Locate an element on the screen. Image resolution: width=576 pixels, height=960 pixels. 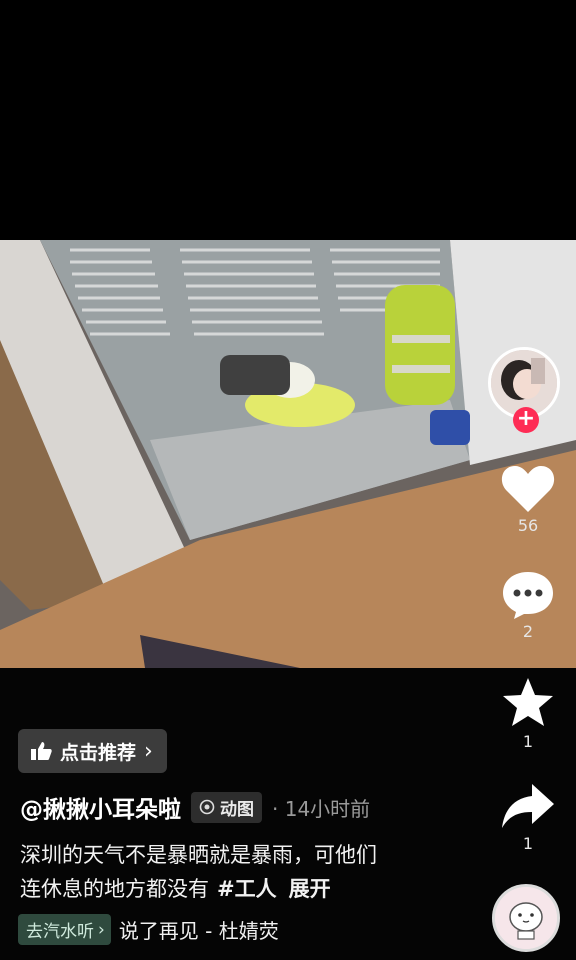
music-line: 去汽水听 › 说了再见 - 杜婧荧 is located at coordinates (148, 929).